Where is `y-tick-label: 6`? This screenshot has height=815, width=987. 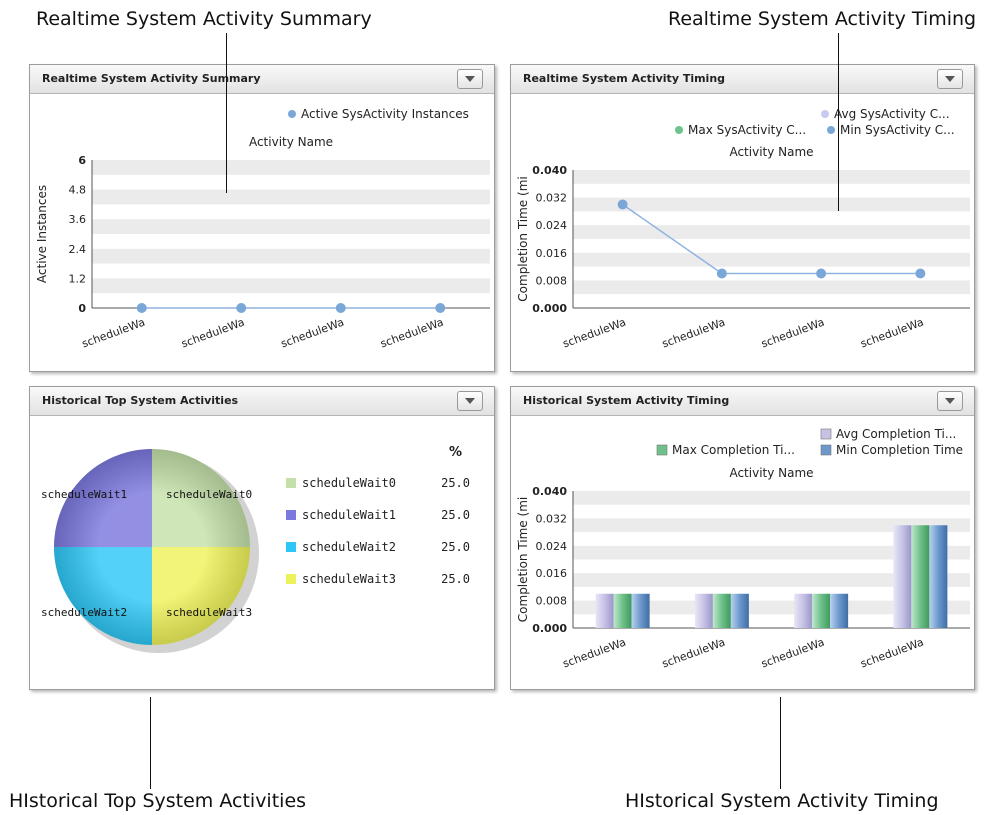 y-tick-label: 6 is located at coordinates (82, 160).